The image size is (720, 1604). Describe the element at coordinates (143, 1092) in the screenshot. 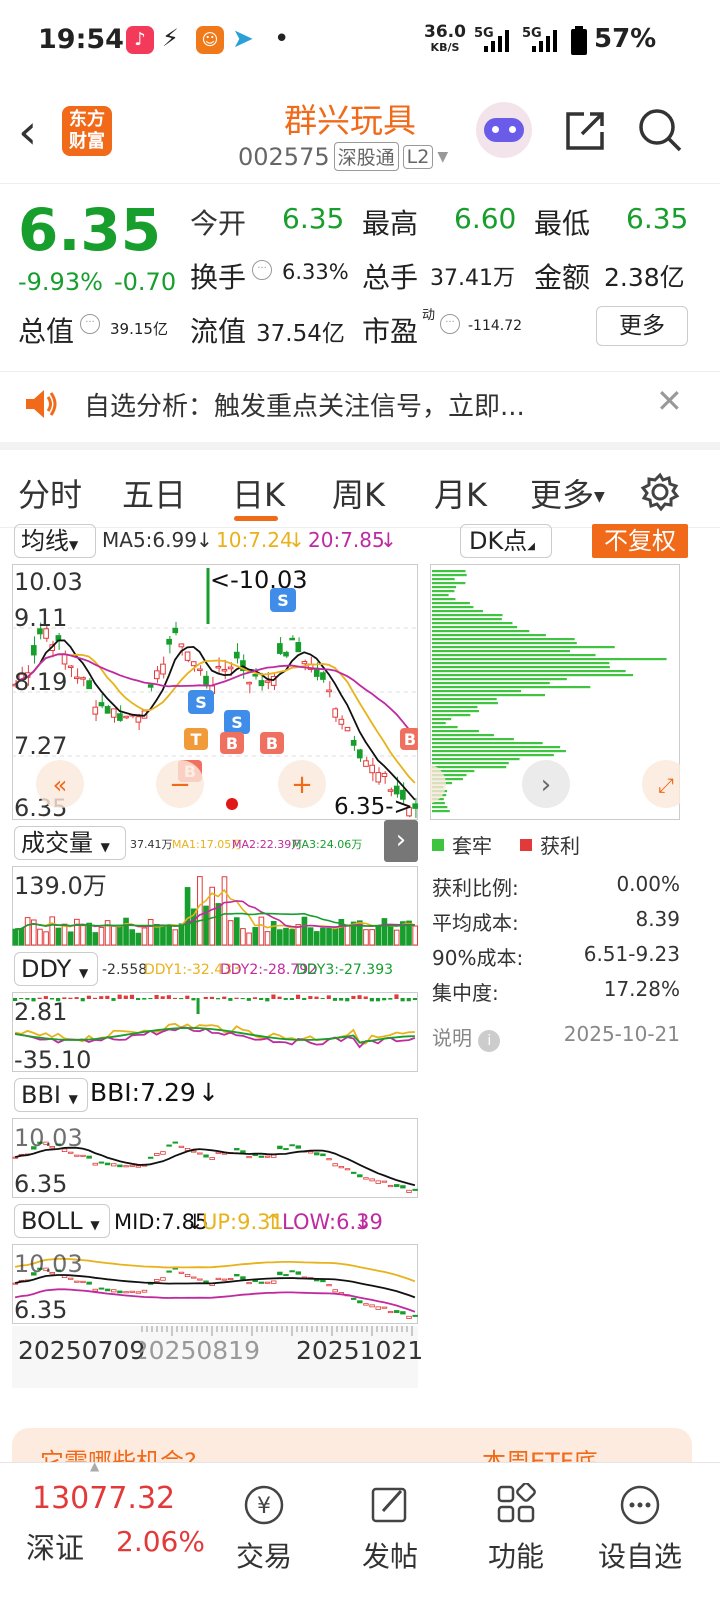

I see `bbi-value: BBI:7.29` at that location.